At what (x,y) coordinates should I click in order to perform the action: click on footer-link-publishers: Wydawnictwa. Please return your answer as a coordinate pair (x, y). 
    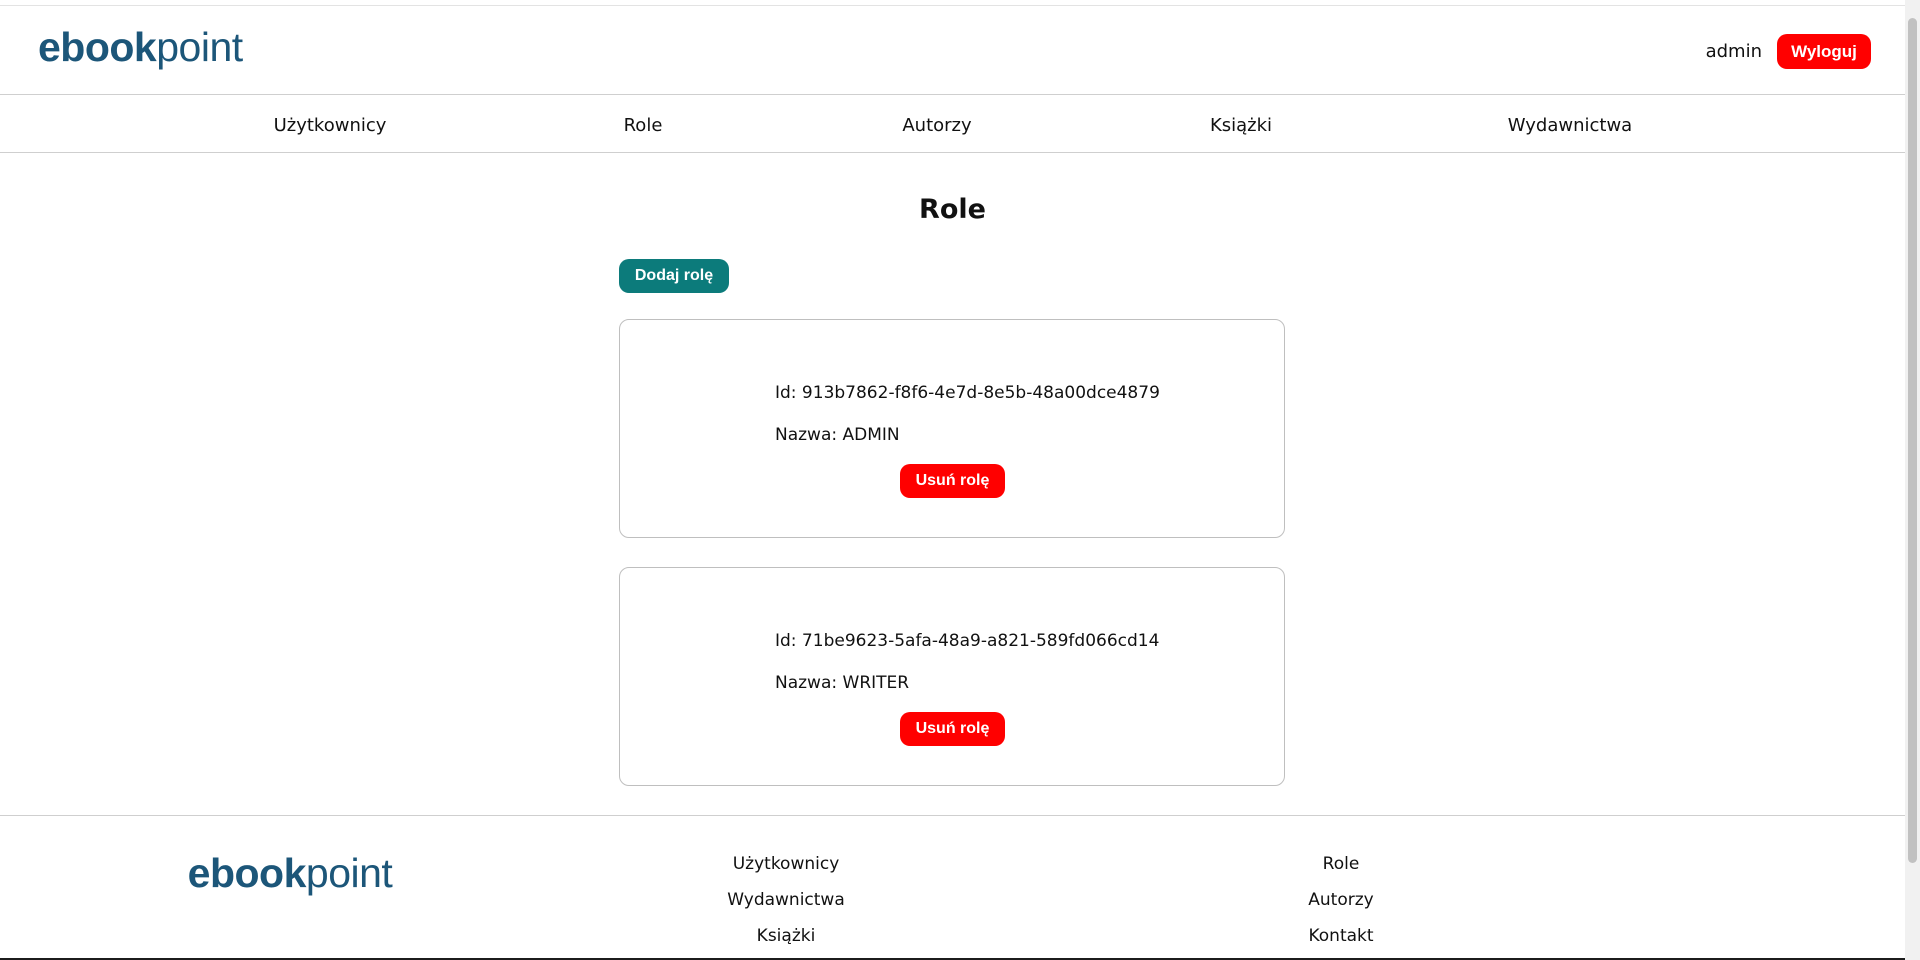
    Looking at the image, I should click on (786, 900).